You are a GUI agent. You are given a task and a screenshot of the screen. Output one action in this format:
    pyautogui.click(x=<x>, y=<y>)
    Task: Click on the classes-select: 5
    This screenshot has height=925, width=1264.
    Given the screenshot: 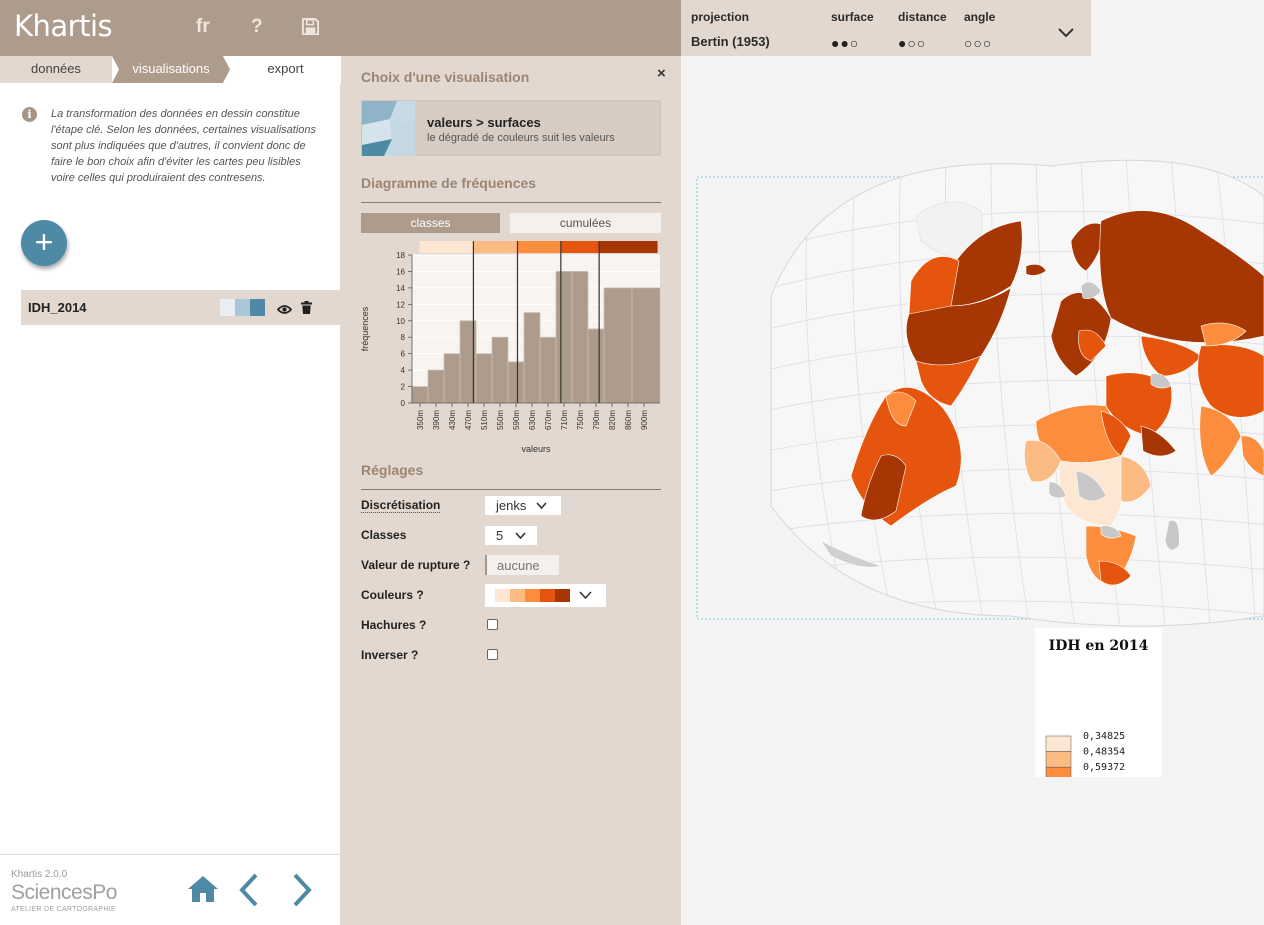 What is the action you would take?
    pyautogui.click(x=511, y=535)
    